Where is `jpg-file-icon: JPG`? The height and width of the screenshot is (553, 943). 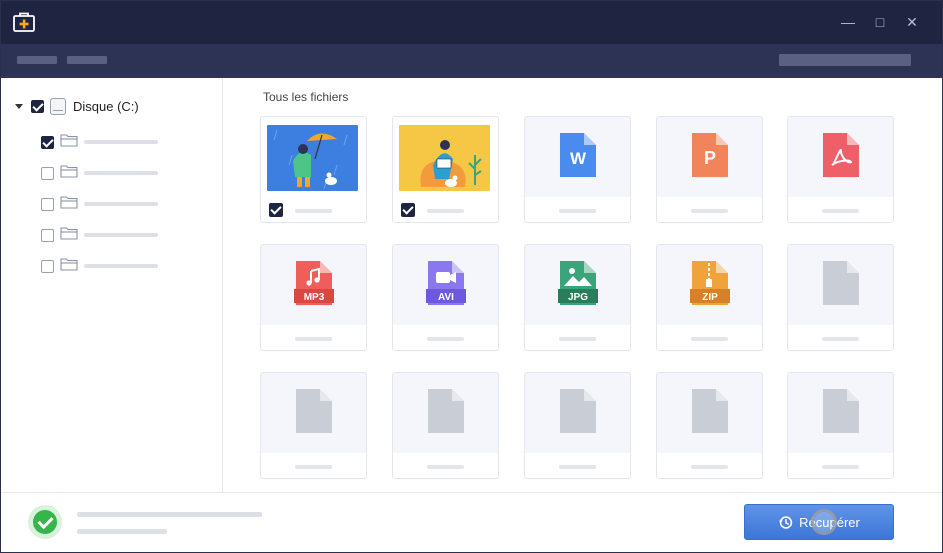
jpg-file-icon: JPG is located at coordinates (577, 285).